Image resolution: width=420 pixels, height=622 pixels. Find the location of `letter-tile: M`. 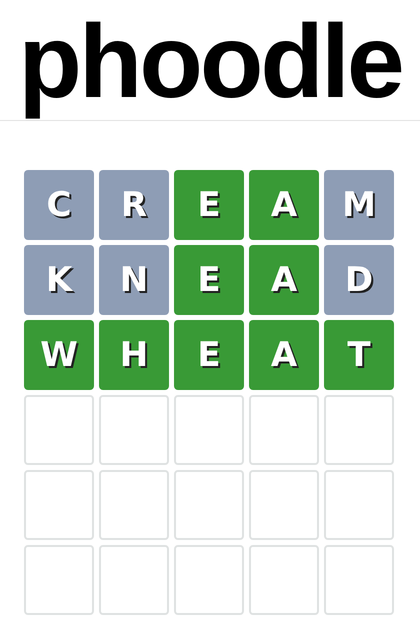

letter-tile: M is located at coordinates (359, 205).